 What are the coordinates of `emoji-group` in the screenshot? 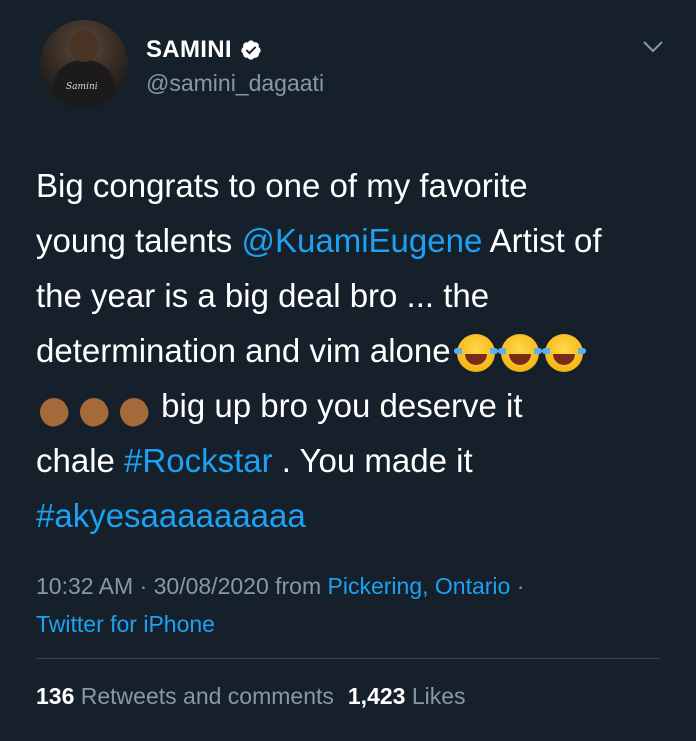 It's located at (519, 353).